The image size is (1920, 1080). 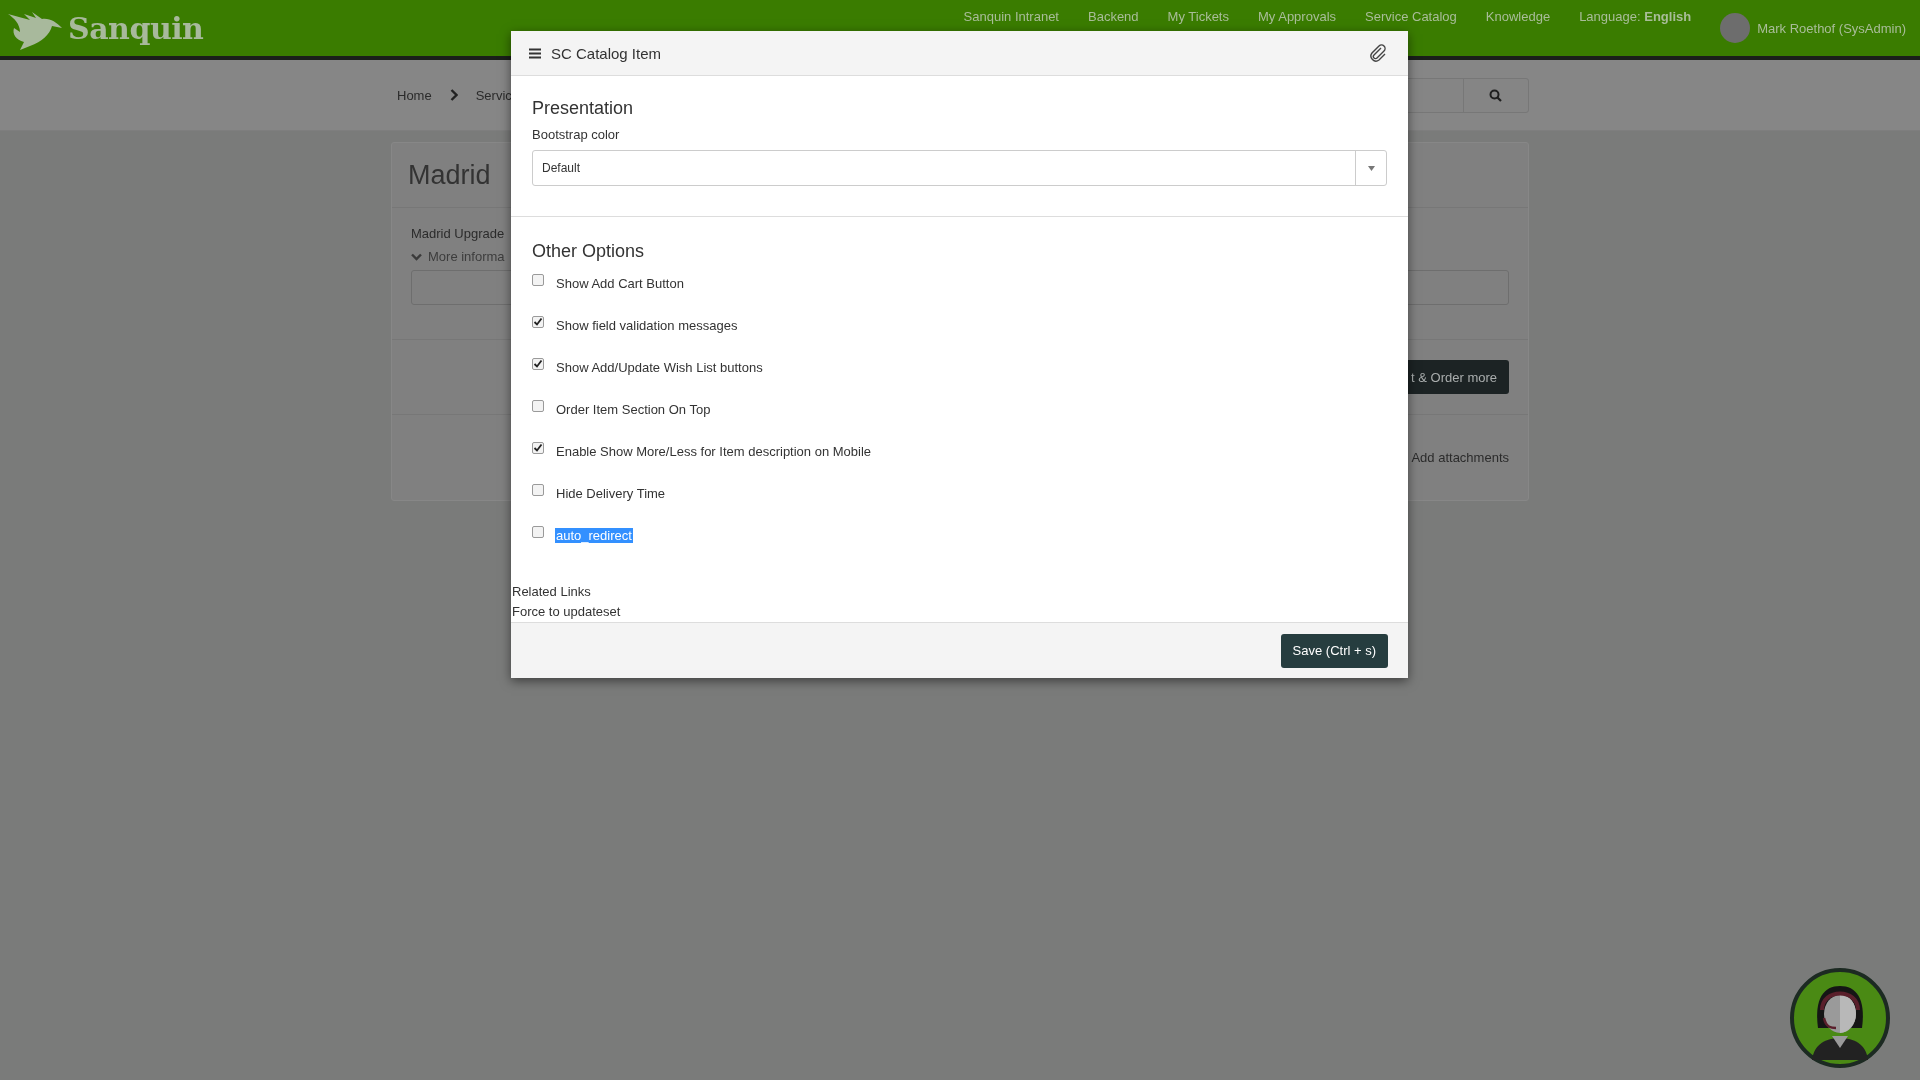 I want to click on breadcrumb-link: Servic, so click(x=493, y=95).